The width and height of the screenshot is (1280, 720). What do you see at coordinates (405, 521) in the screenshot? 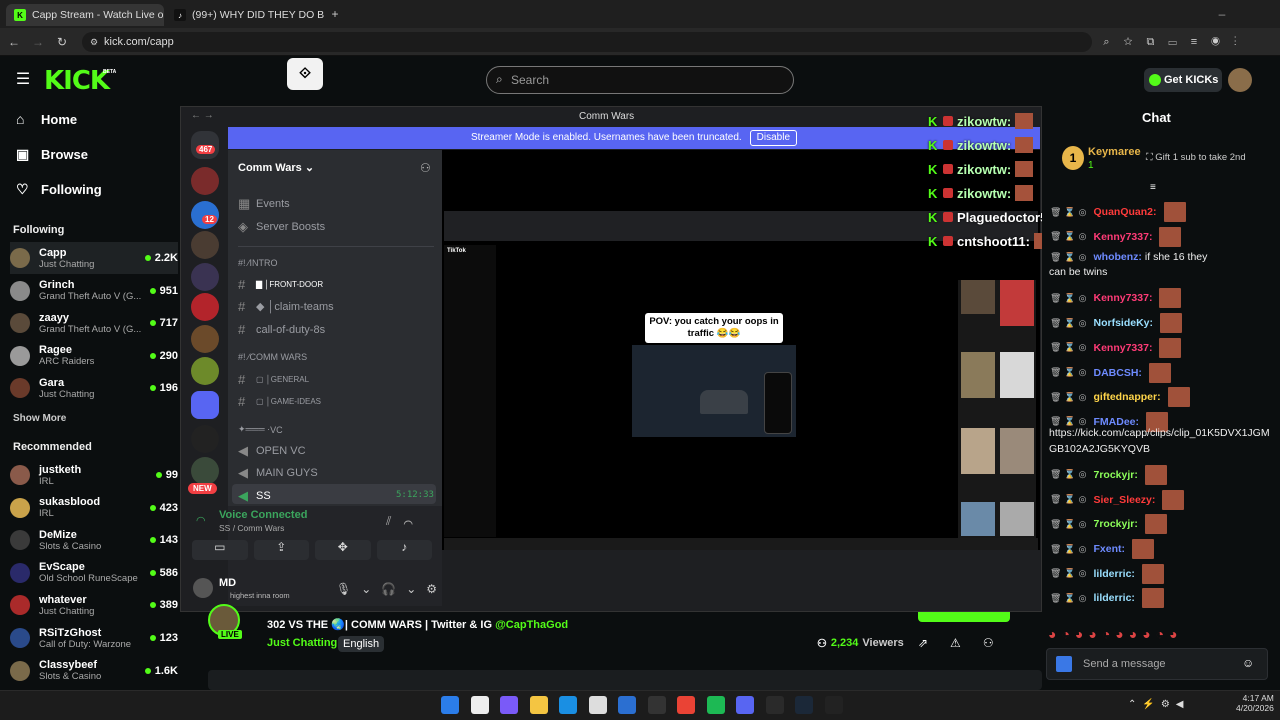
I see `voice-controls-icon: ⫽⌒` at bounding box center [405, 521].